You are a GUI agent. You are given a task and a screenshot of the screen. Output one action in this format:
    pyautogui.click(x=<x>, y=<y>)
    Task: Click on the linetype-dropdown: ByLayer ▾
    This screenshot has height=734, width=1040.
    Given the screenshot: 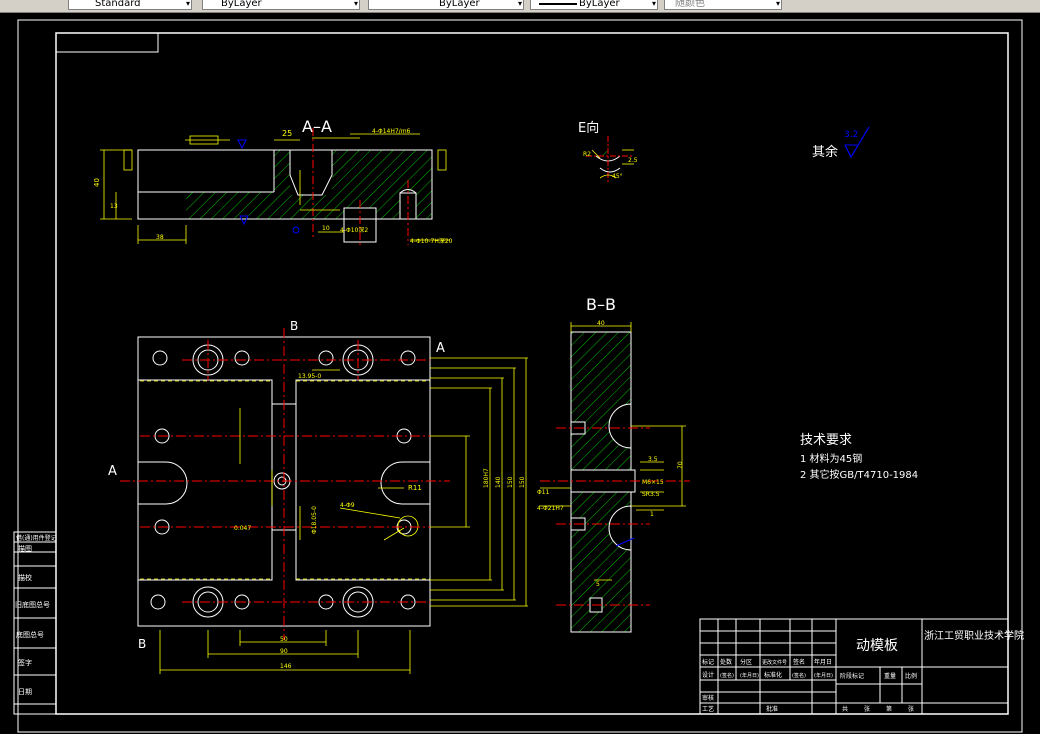 What is the action you would take?
    pyautogui.click(x=446, y=5)
    